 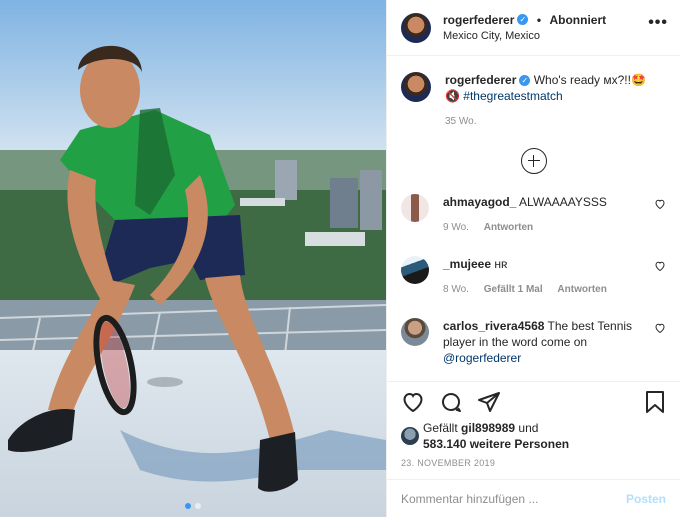 I want to click on carousel-dot-active, so click(x=188, y=506).